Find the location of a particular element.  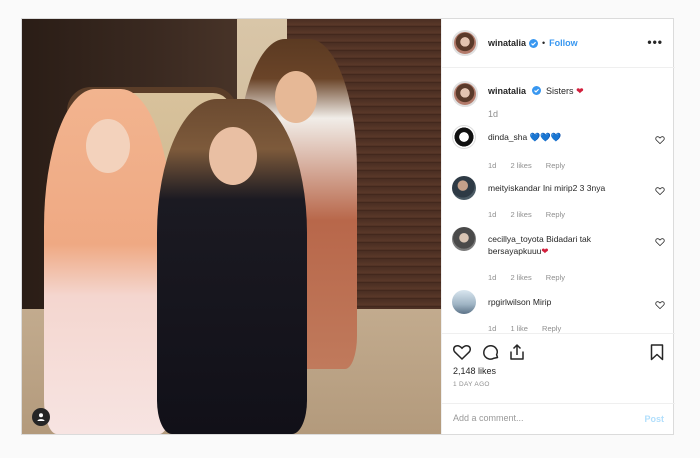

caption-body: Sisters is located at coordinates (560, 91).